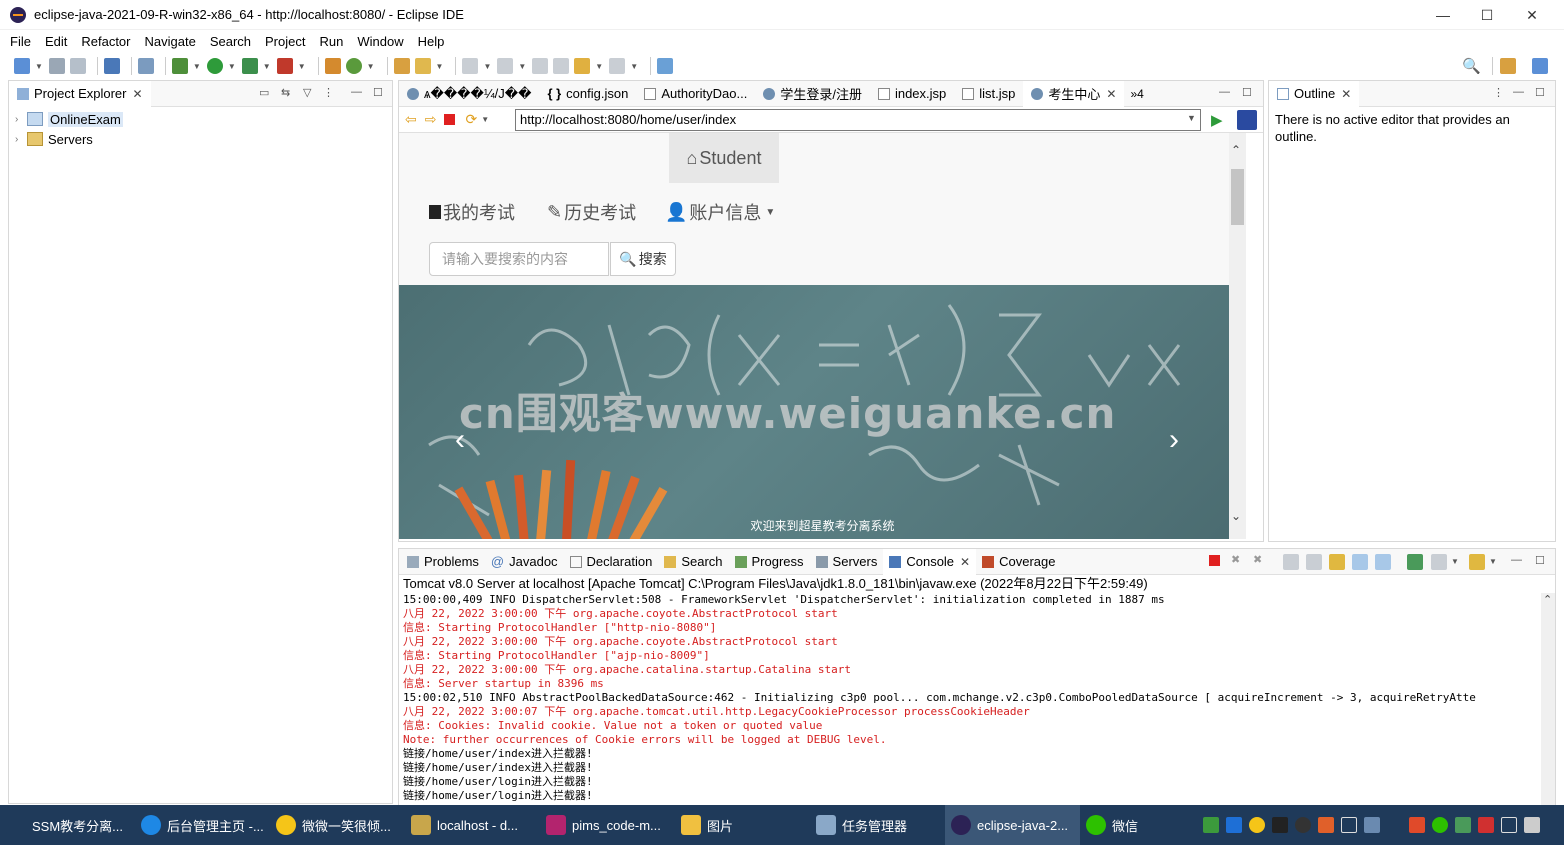 Image resolution: width=1564 pixels, height=845 pixels. What do you see at coordinates (170, 41) in the screenshot?
I see `menu-navigate: Navigate` at bounding box center [170, 41].